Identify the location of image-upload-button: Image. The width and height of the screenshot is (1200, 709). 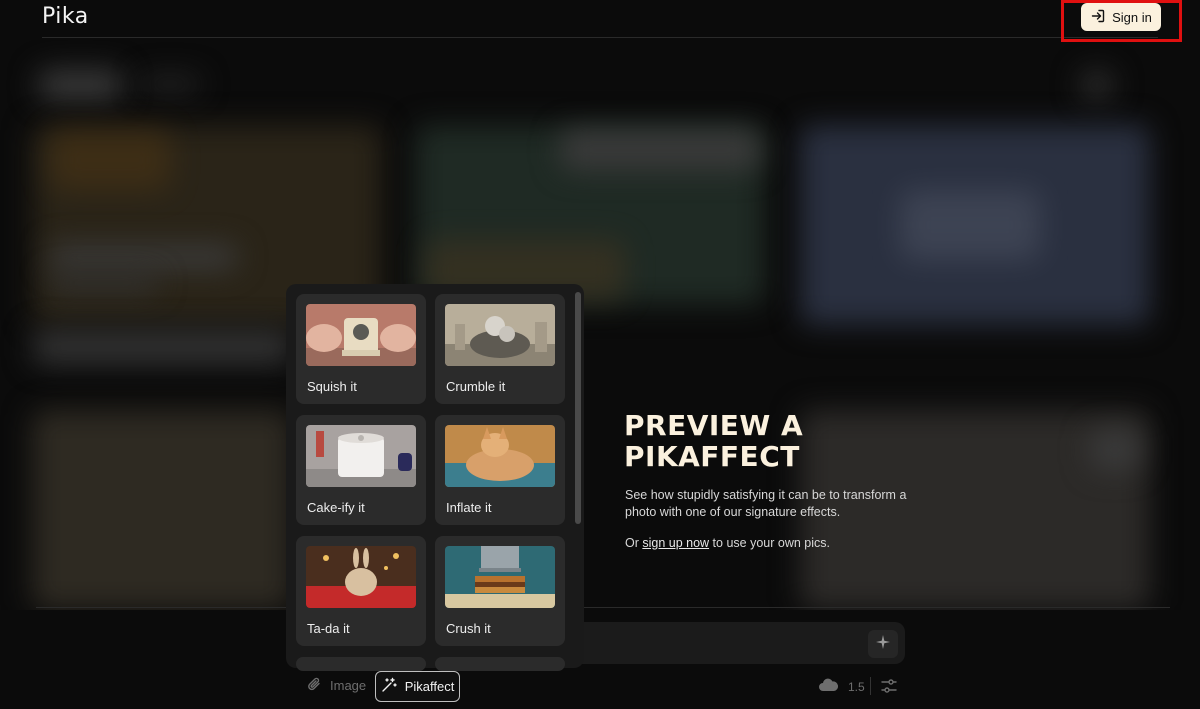
(336, 685).